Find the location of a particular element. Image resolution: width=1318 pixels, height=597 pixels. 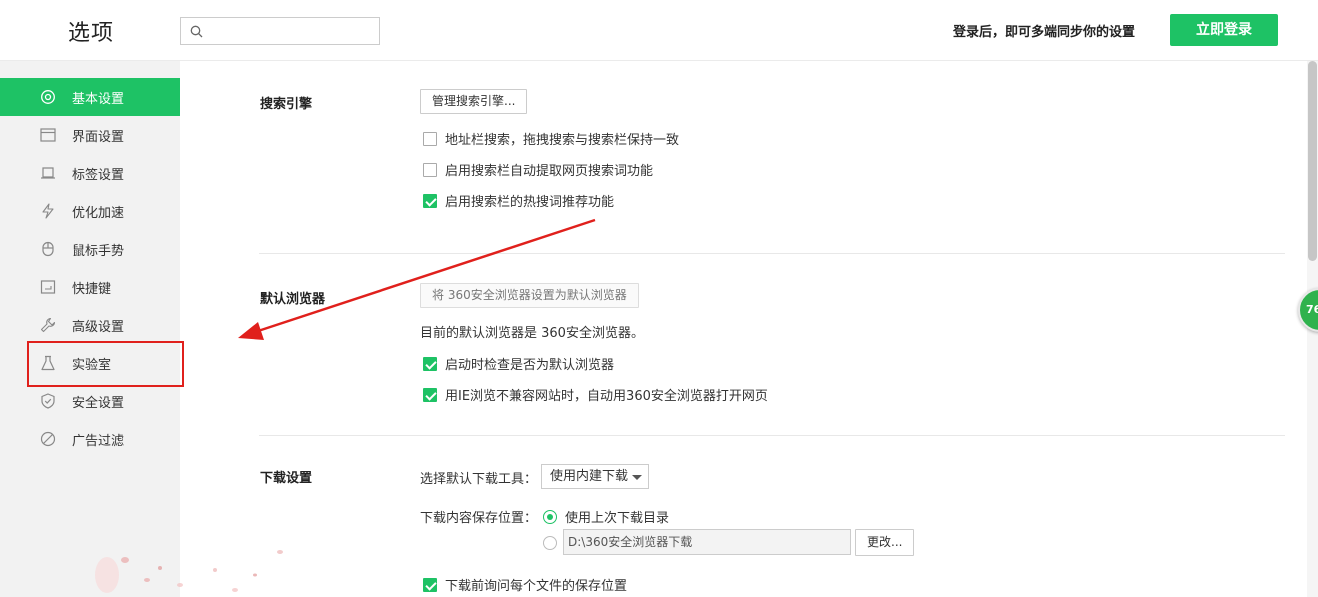

sidebar-item-label: 标签设置 is located at coordinates (98, 175).